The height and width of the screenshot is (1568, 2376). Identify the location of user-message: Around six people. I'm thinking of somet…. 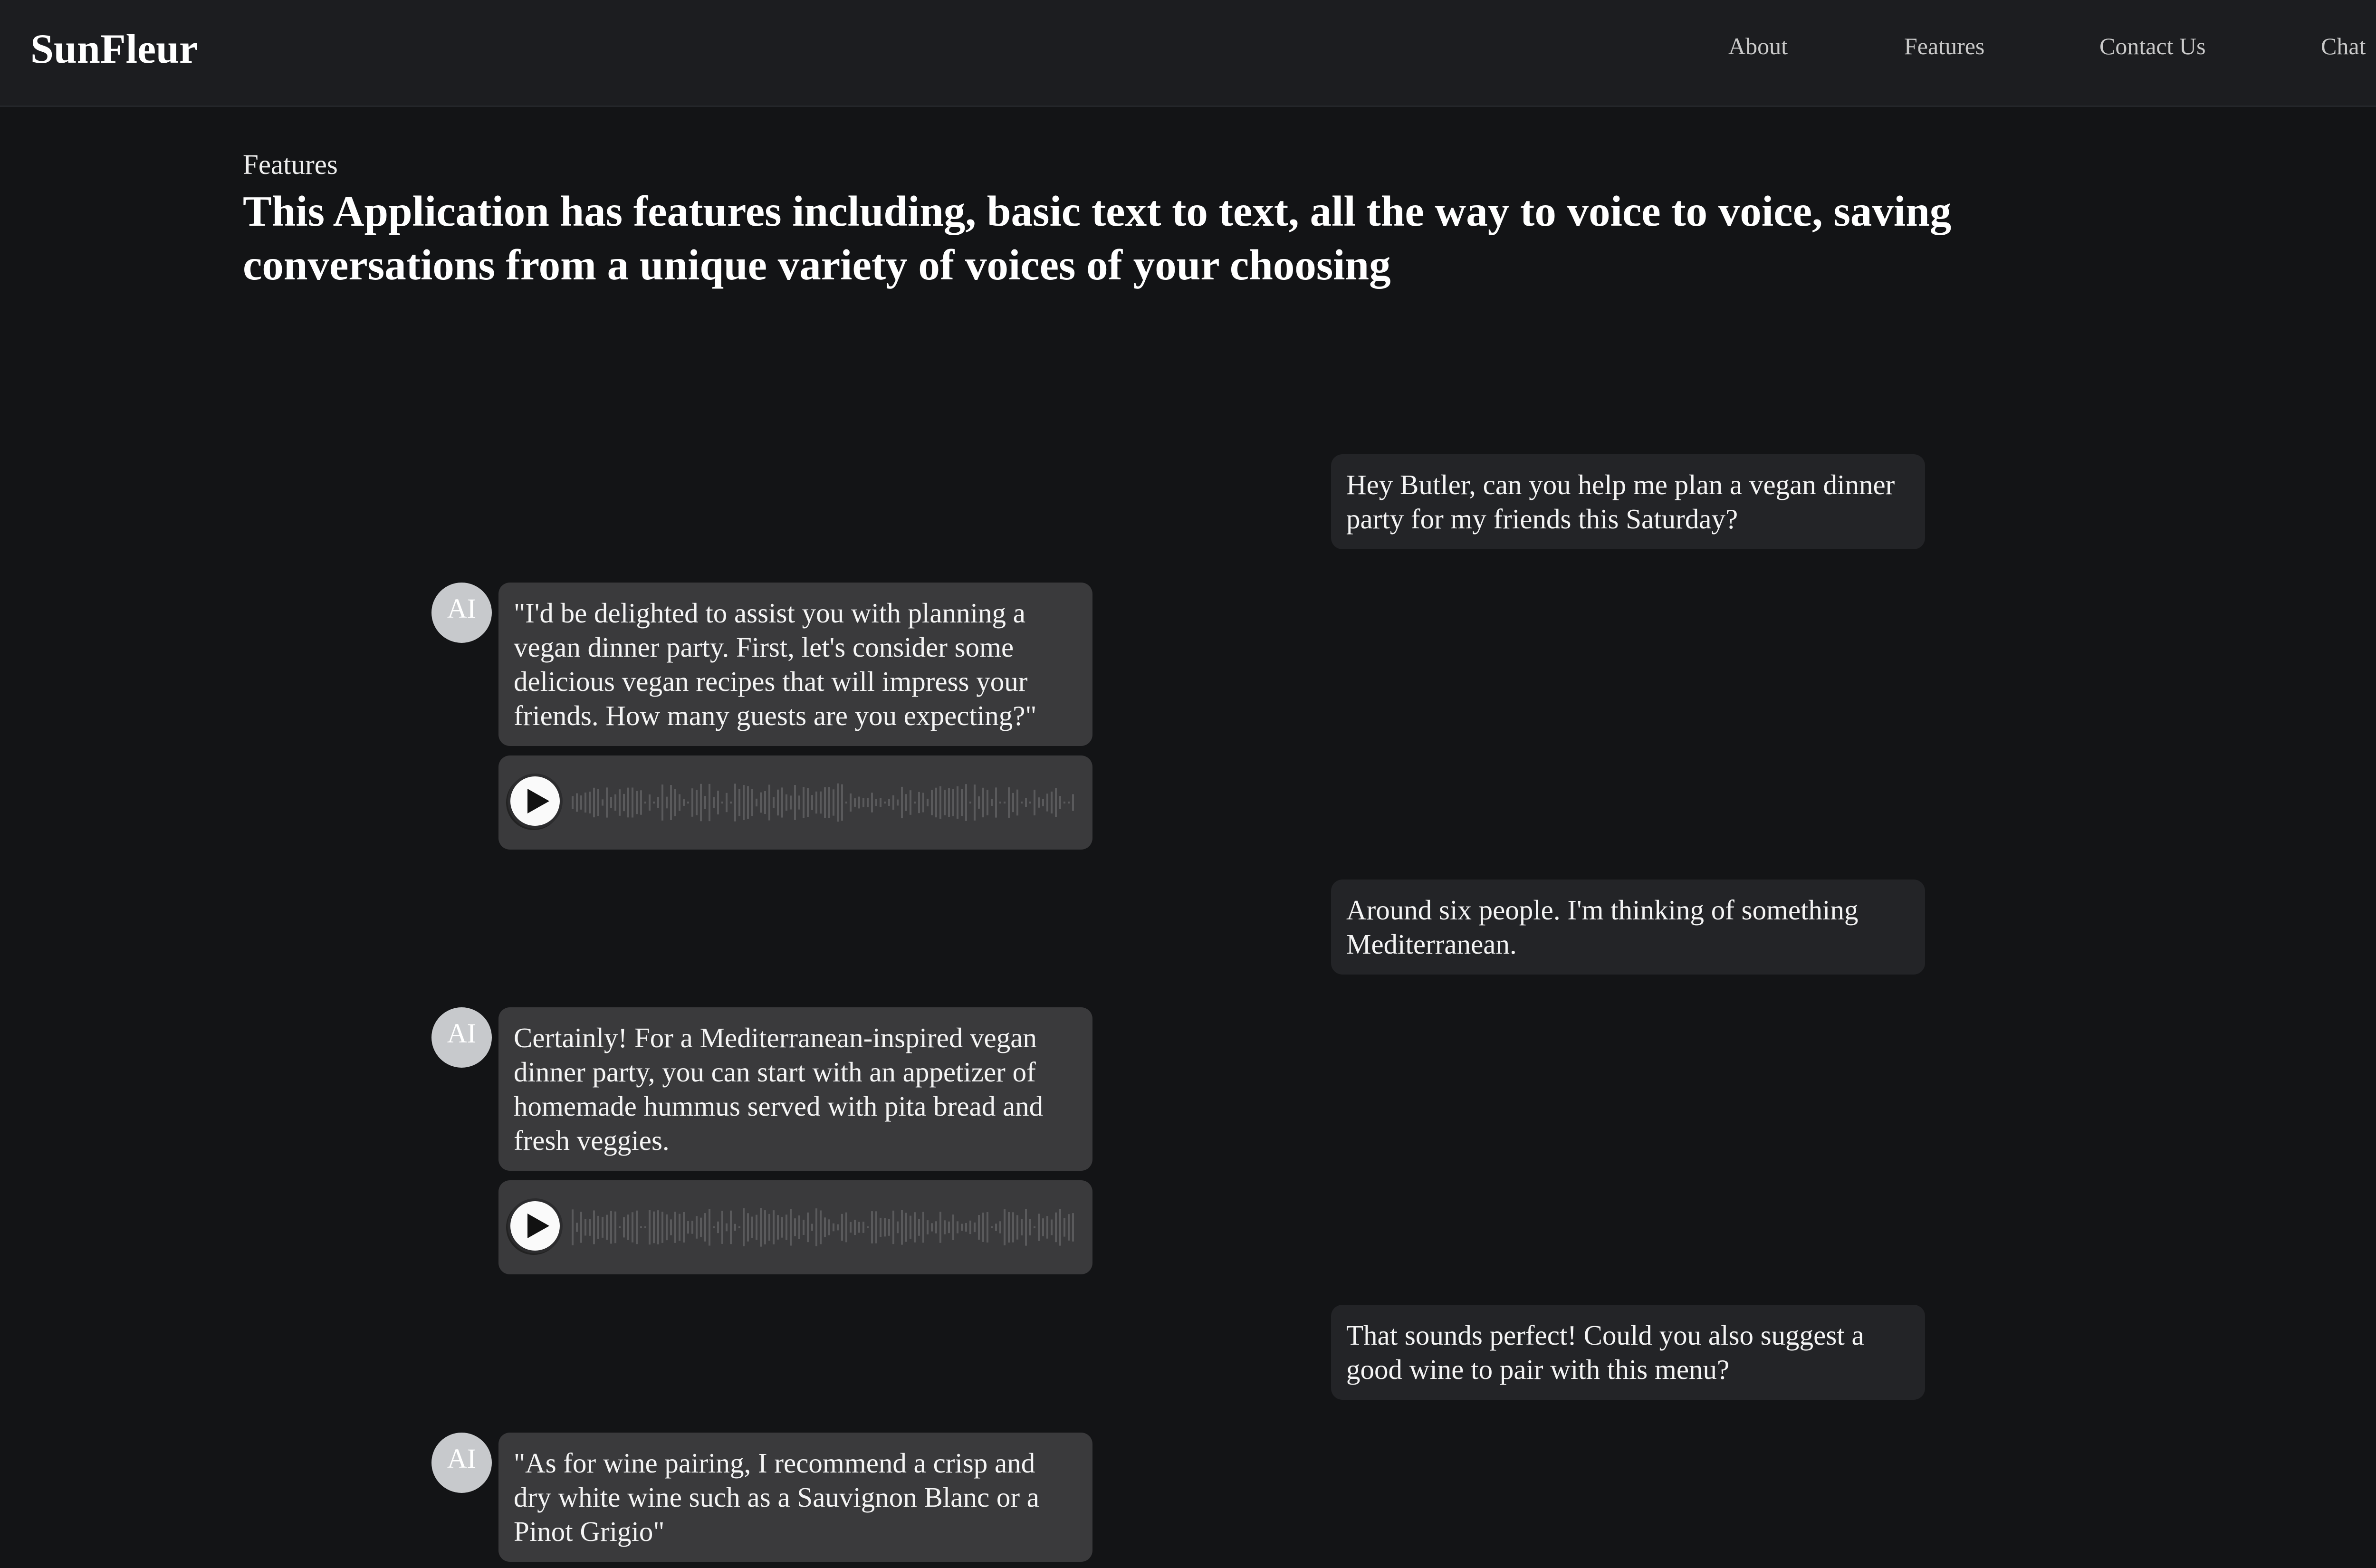
(1628, 928).